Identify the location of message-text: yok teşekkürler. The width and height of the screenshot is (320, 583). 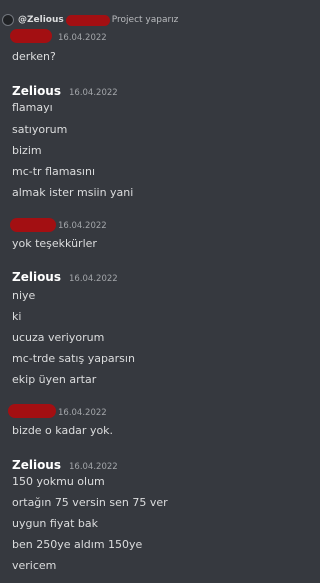
(54, 243).